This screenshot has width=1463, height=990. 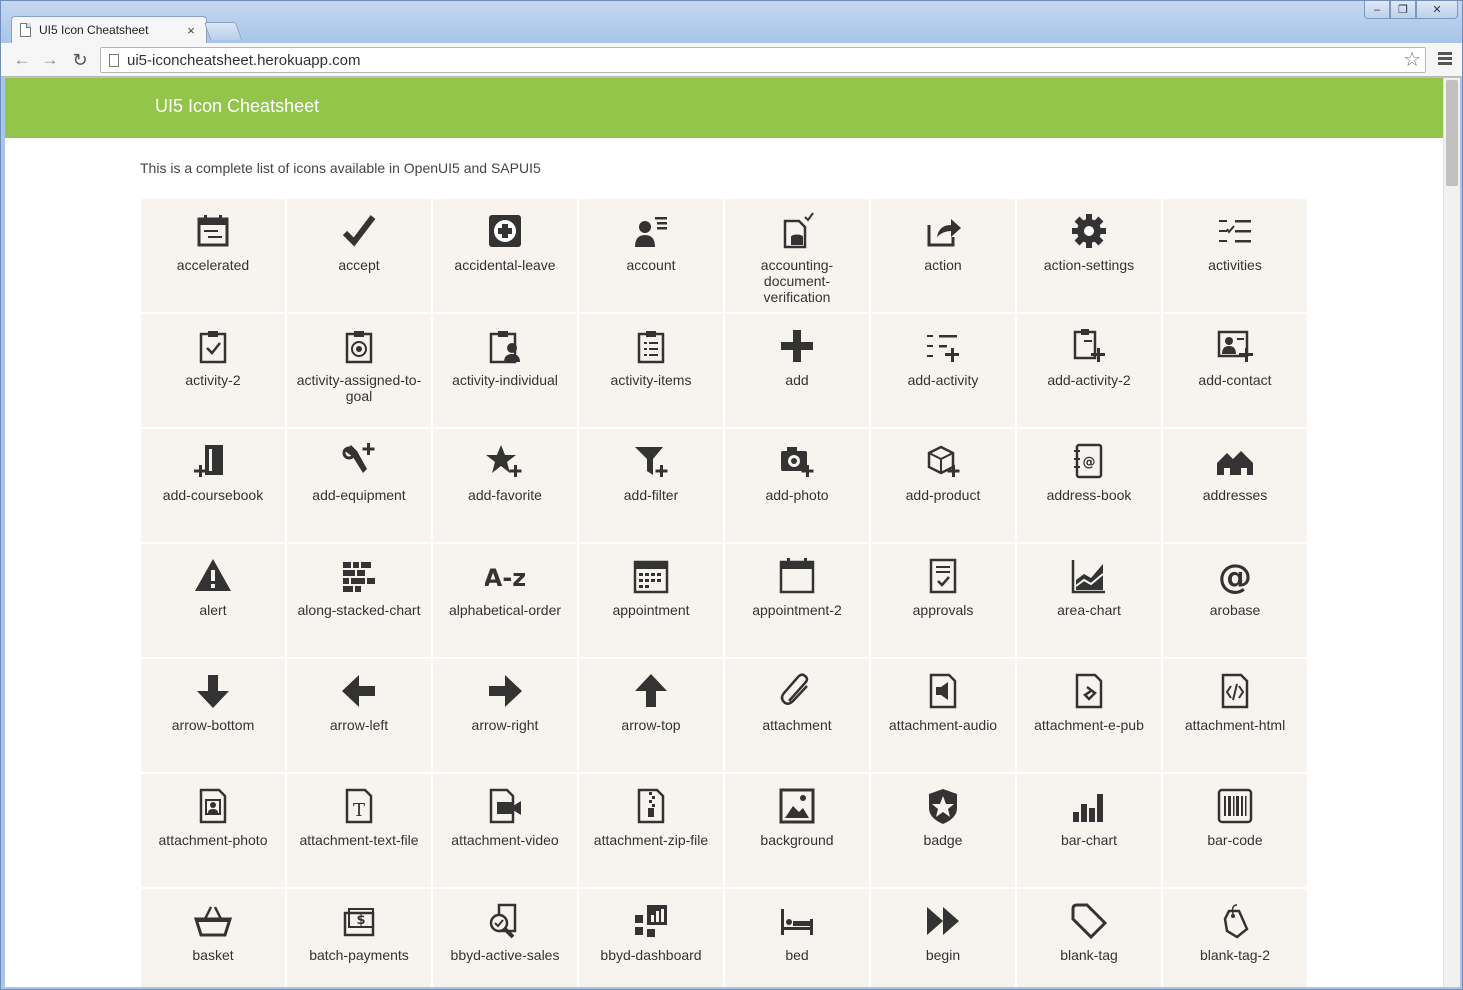 What do you see at coordinates (797, 600) in the screenshot?
I see `icon-tile-appointment-2: appointment-2` at bounding box center [797, 600].